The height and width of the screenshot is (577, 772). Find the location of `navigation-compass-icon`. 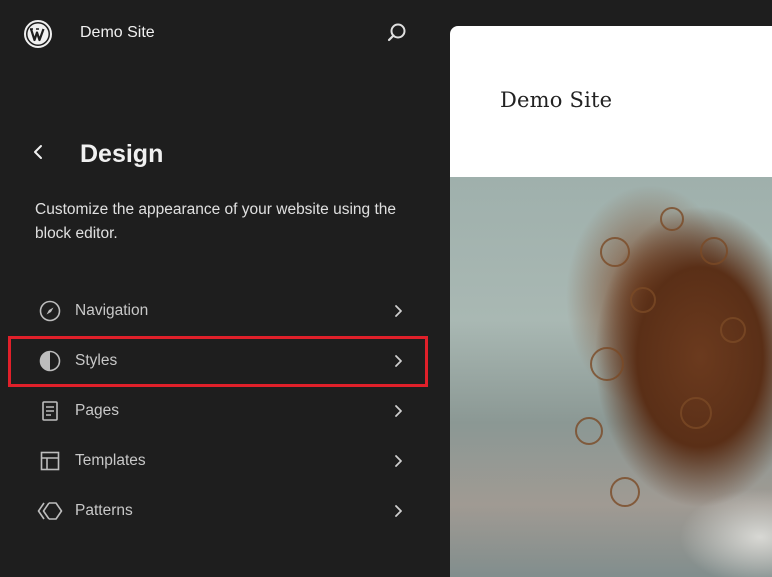

navigation-compass-icon is located at coordinates (50, 311).